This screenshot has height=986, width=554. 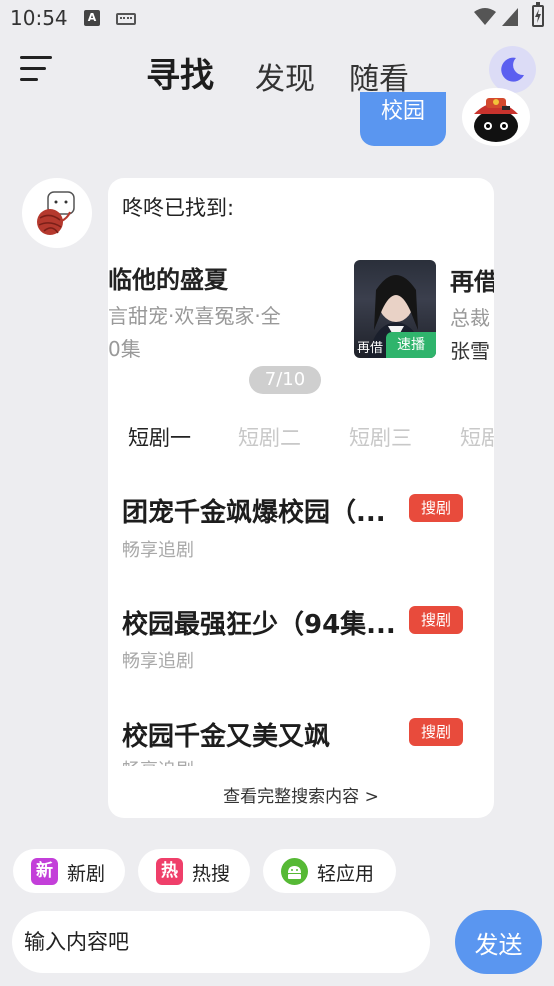 What do you see at coordinates (168, 277) in the screenshot?
I see `carousel-prev-title: 临他的盛夏` at bounding box center [168, 277].